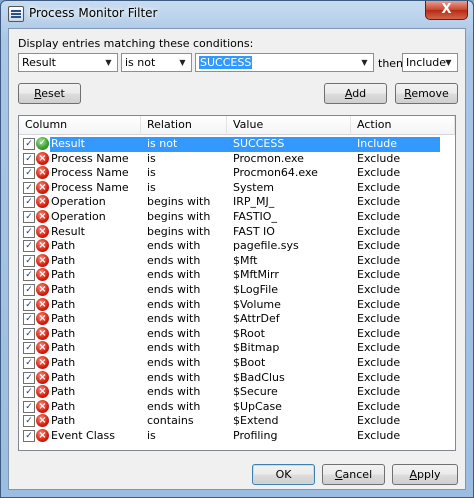  What do you see at coordinates (80, 125) in the screenshot?
I see `column-header-column: Column` at bounding box center [80, 125].